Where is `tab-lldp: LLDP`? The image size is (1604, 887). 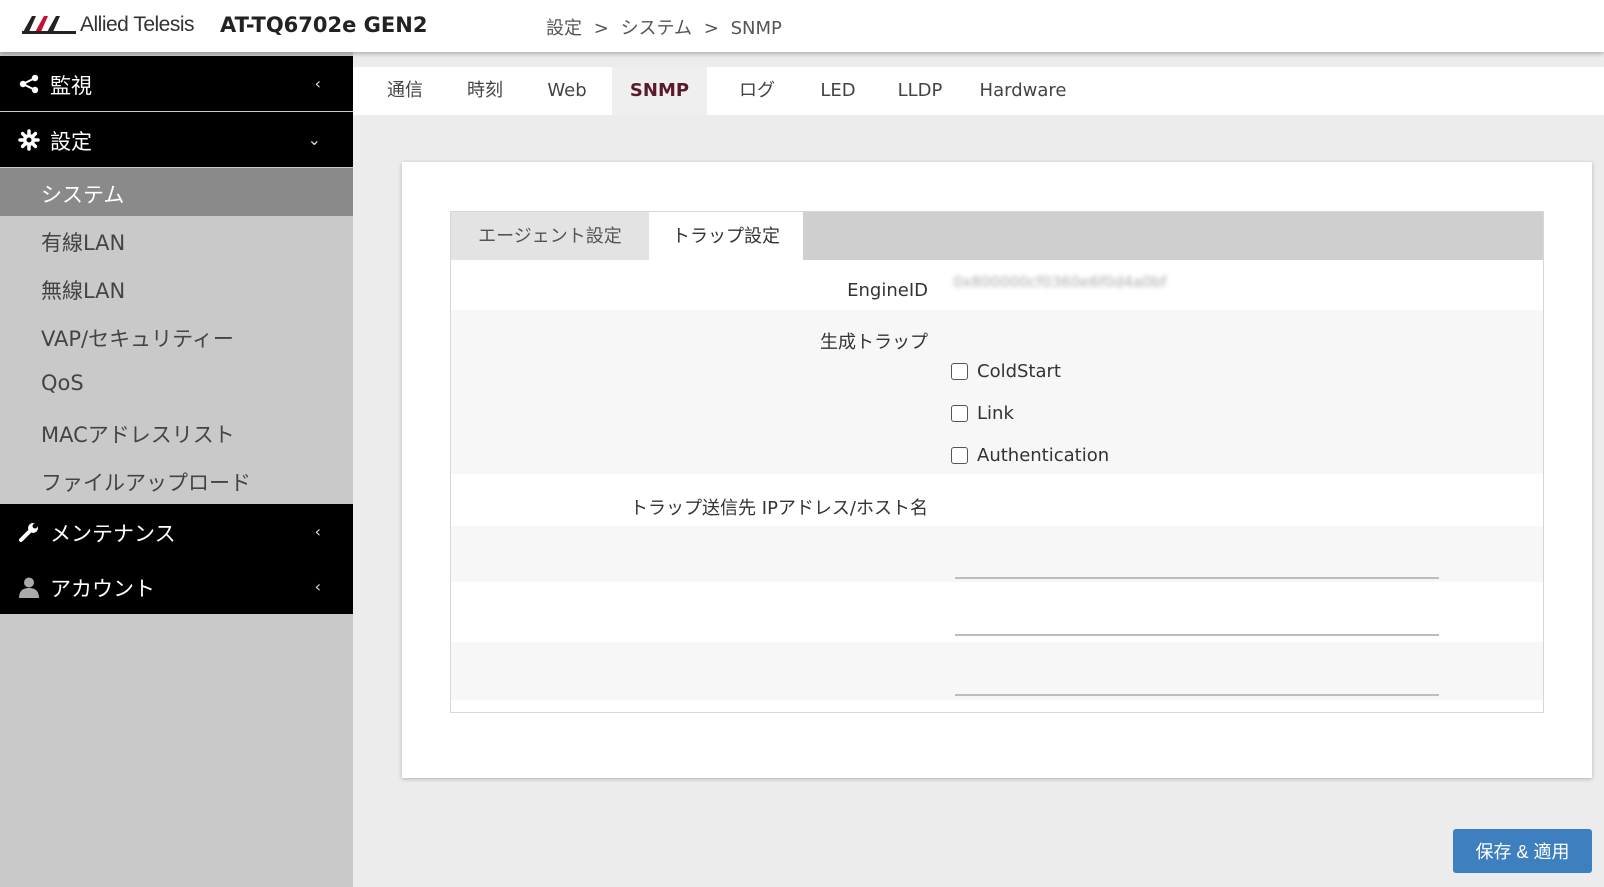 tab-lldp: LLDP is located at coordinates (920, 91).